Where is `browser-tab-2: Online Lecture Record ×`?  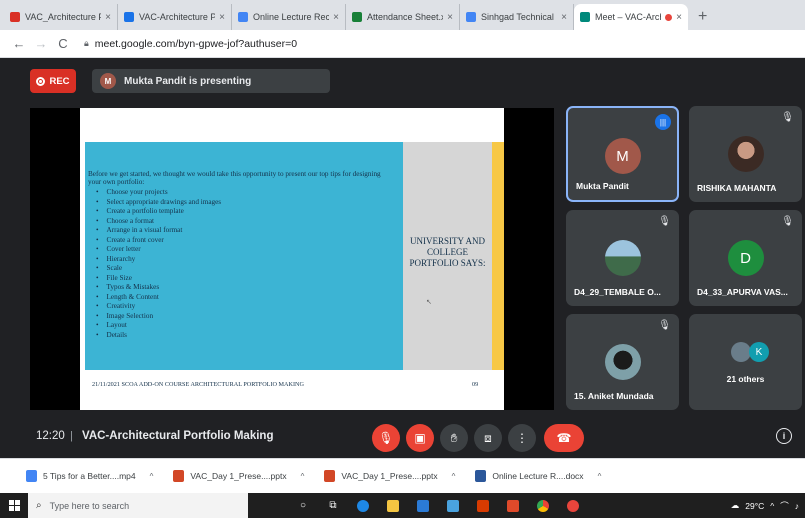
browser-tab-2: Online Lecture Record × is located at coordinates (289, 17).